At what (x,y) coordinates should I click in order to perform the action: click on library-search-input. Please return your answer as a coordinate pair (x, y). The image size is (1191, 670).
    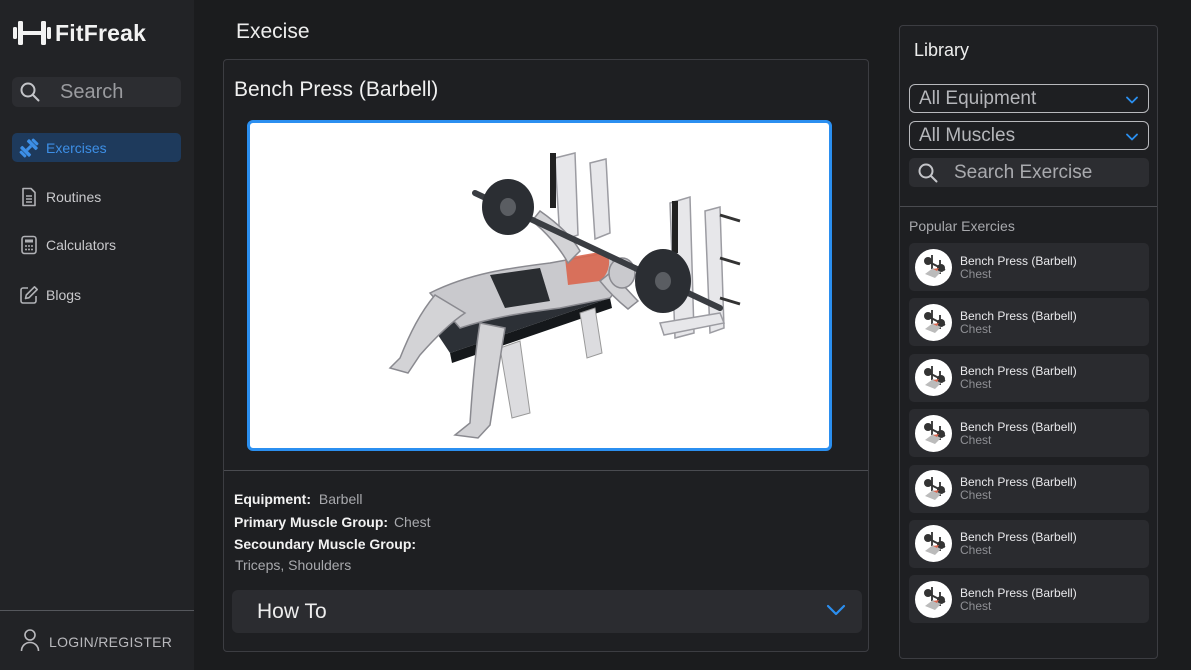
    Looking at the image, I should click on (1051, 172).